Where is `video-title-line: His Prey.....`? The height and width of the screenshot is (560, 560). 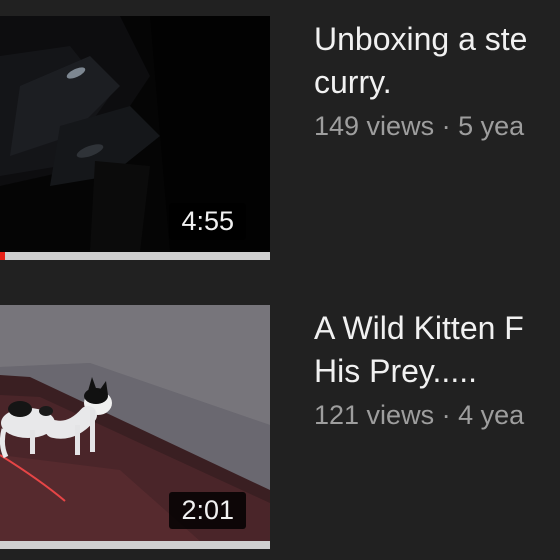
video-title-line: His Prey..... is located at coordinates (395, 371).